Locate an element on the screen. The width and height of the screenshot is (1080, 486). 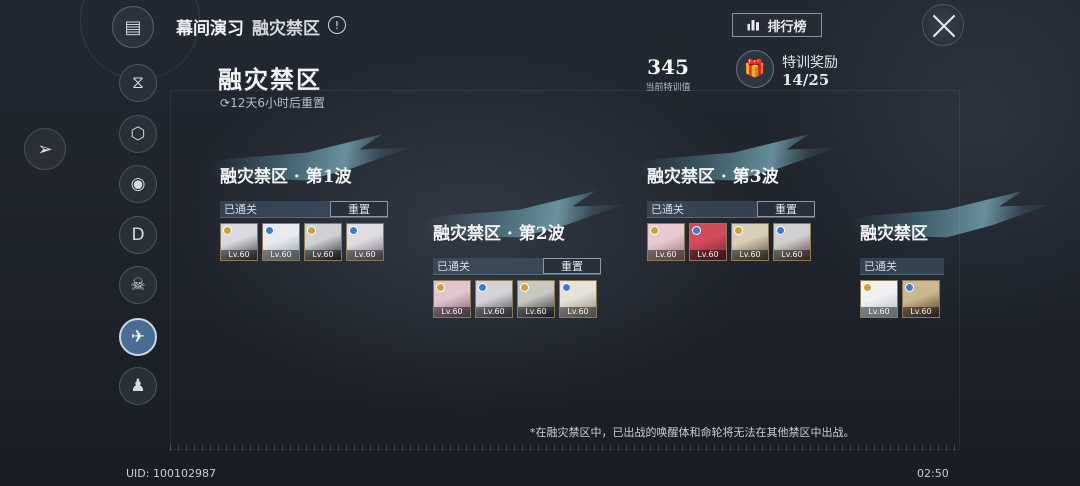
wave-card-1: 融灾禁区 · 第1波已通关 重置 Lv.60 Lv.60 Lv.60 Lv.60 is located at coordinates (295, 197).